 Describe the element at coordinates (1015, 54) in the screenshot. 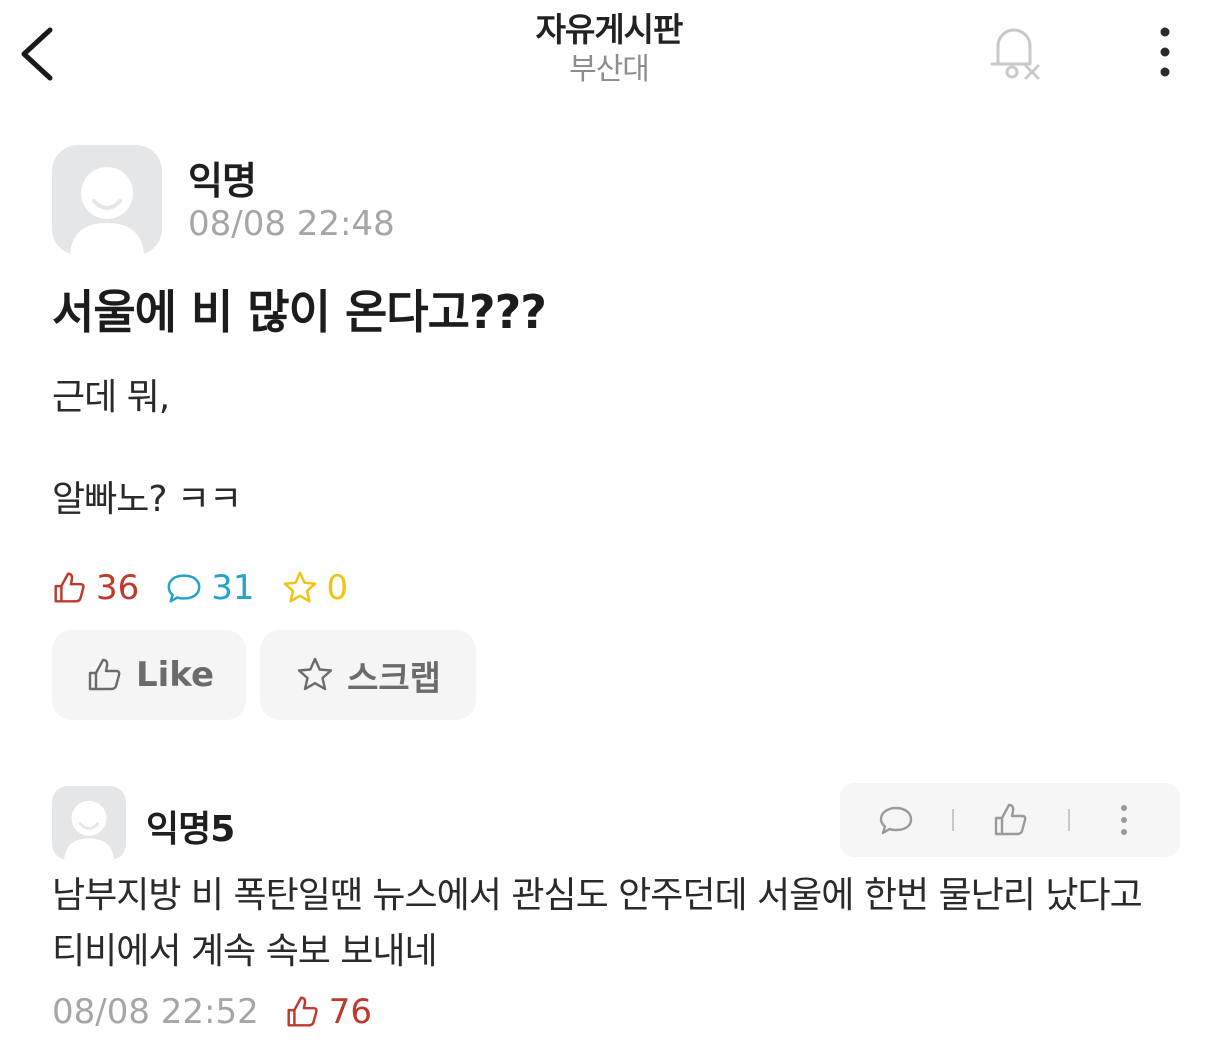

I see `bell-off-icon` at that location.